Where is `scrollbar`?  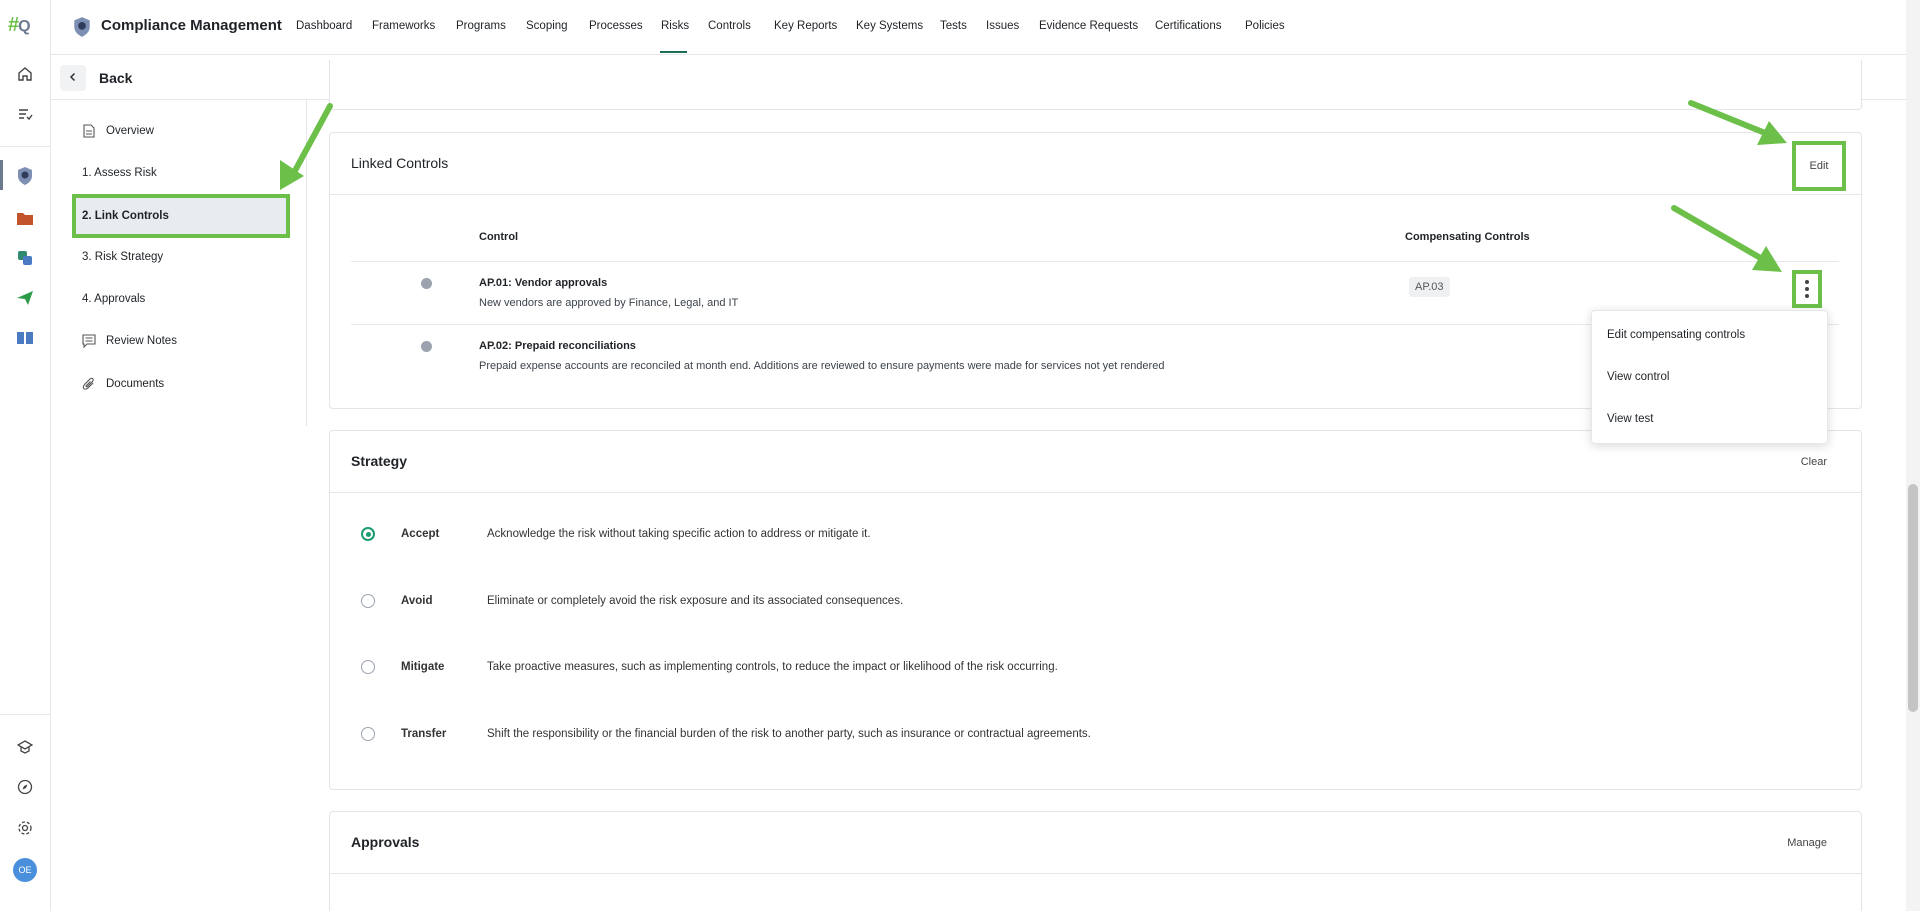 scrollbar is located at coordinates (1913, 455).